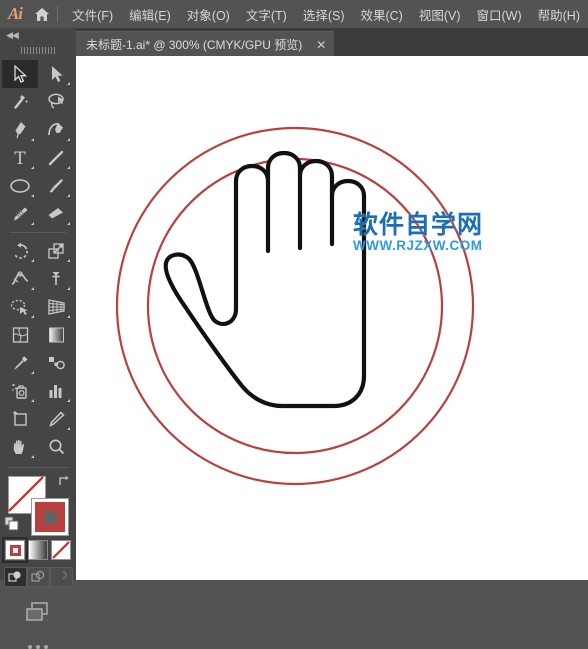 This screenshot has height=649, width=588. Describe the element at coordinates (41, 14) in the screenshot. I see `home-icon` at that location.